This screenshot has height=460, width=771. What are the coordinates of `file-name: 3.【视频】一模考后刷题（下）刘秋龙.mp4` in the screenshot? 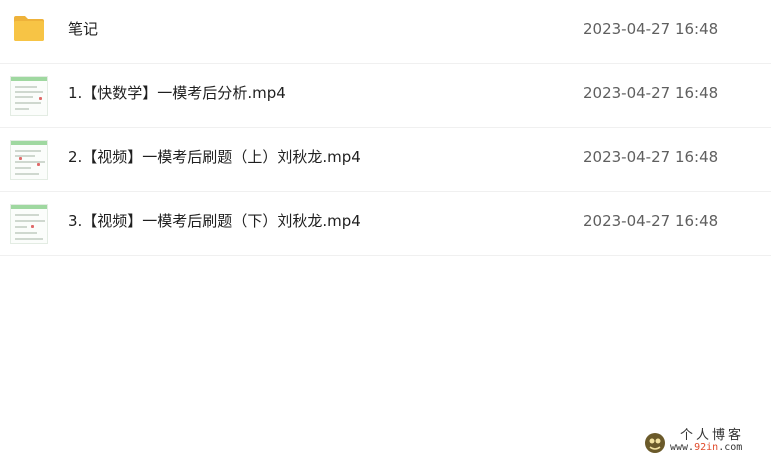 It's located at (214, 221).